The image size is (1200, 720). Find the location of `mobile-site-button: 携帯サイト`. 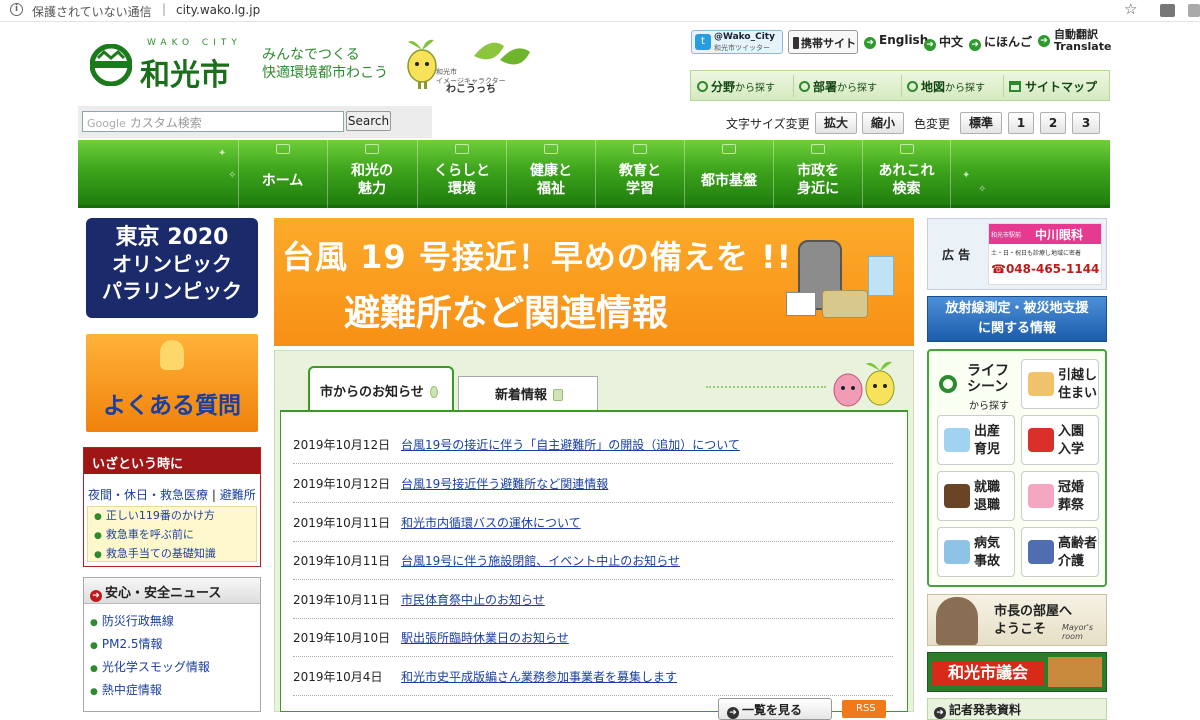

mobile-site-button: 携帯サイト is located at coordinates (823, 42).